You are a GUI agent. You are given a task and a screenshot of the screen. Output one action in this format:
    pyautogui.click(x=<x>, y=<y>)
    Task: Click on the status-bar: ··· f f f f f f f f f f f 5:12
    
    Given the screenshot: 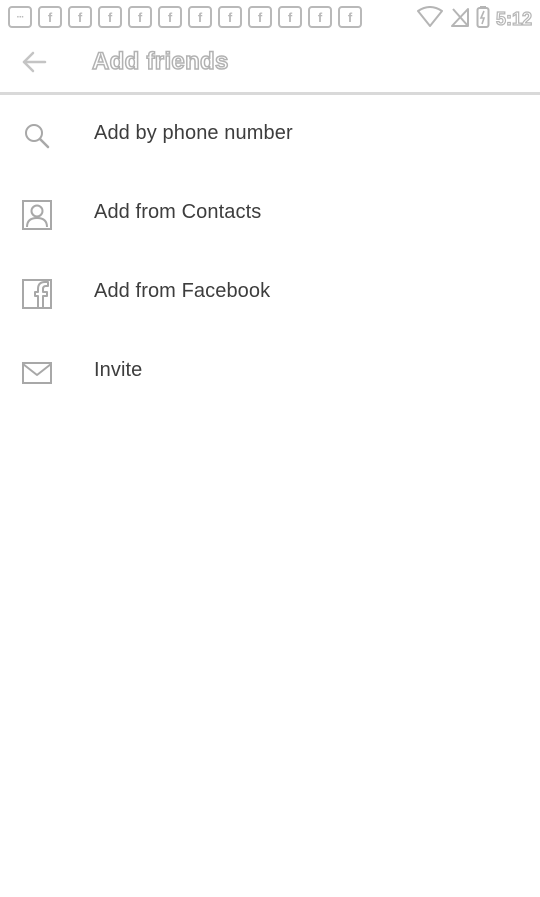 What is the action you would take?
    pyautogui.click(x=270, y=17)
    